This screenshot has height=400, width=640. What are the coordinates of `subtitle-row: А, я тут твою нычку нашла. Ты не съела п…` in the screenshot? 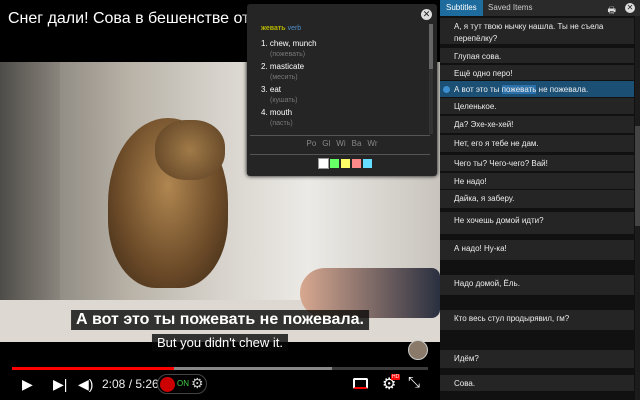 It's located at (537, 31).